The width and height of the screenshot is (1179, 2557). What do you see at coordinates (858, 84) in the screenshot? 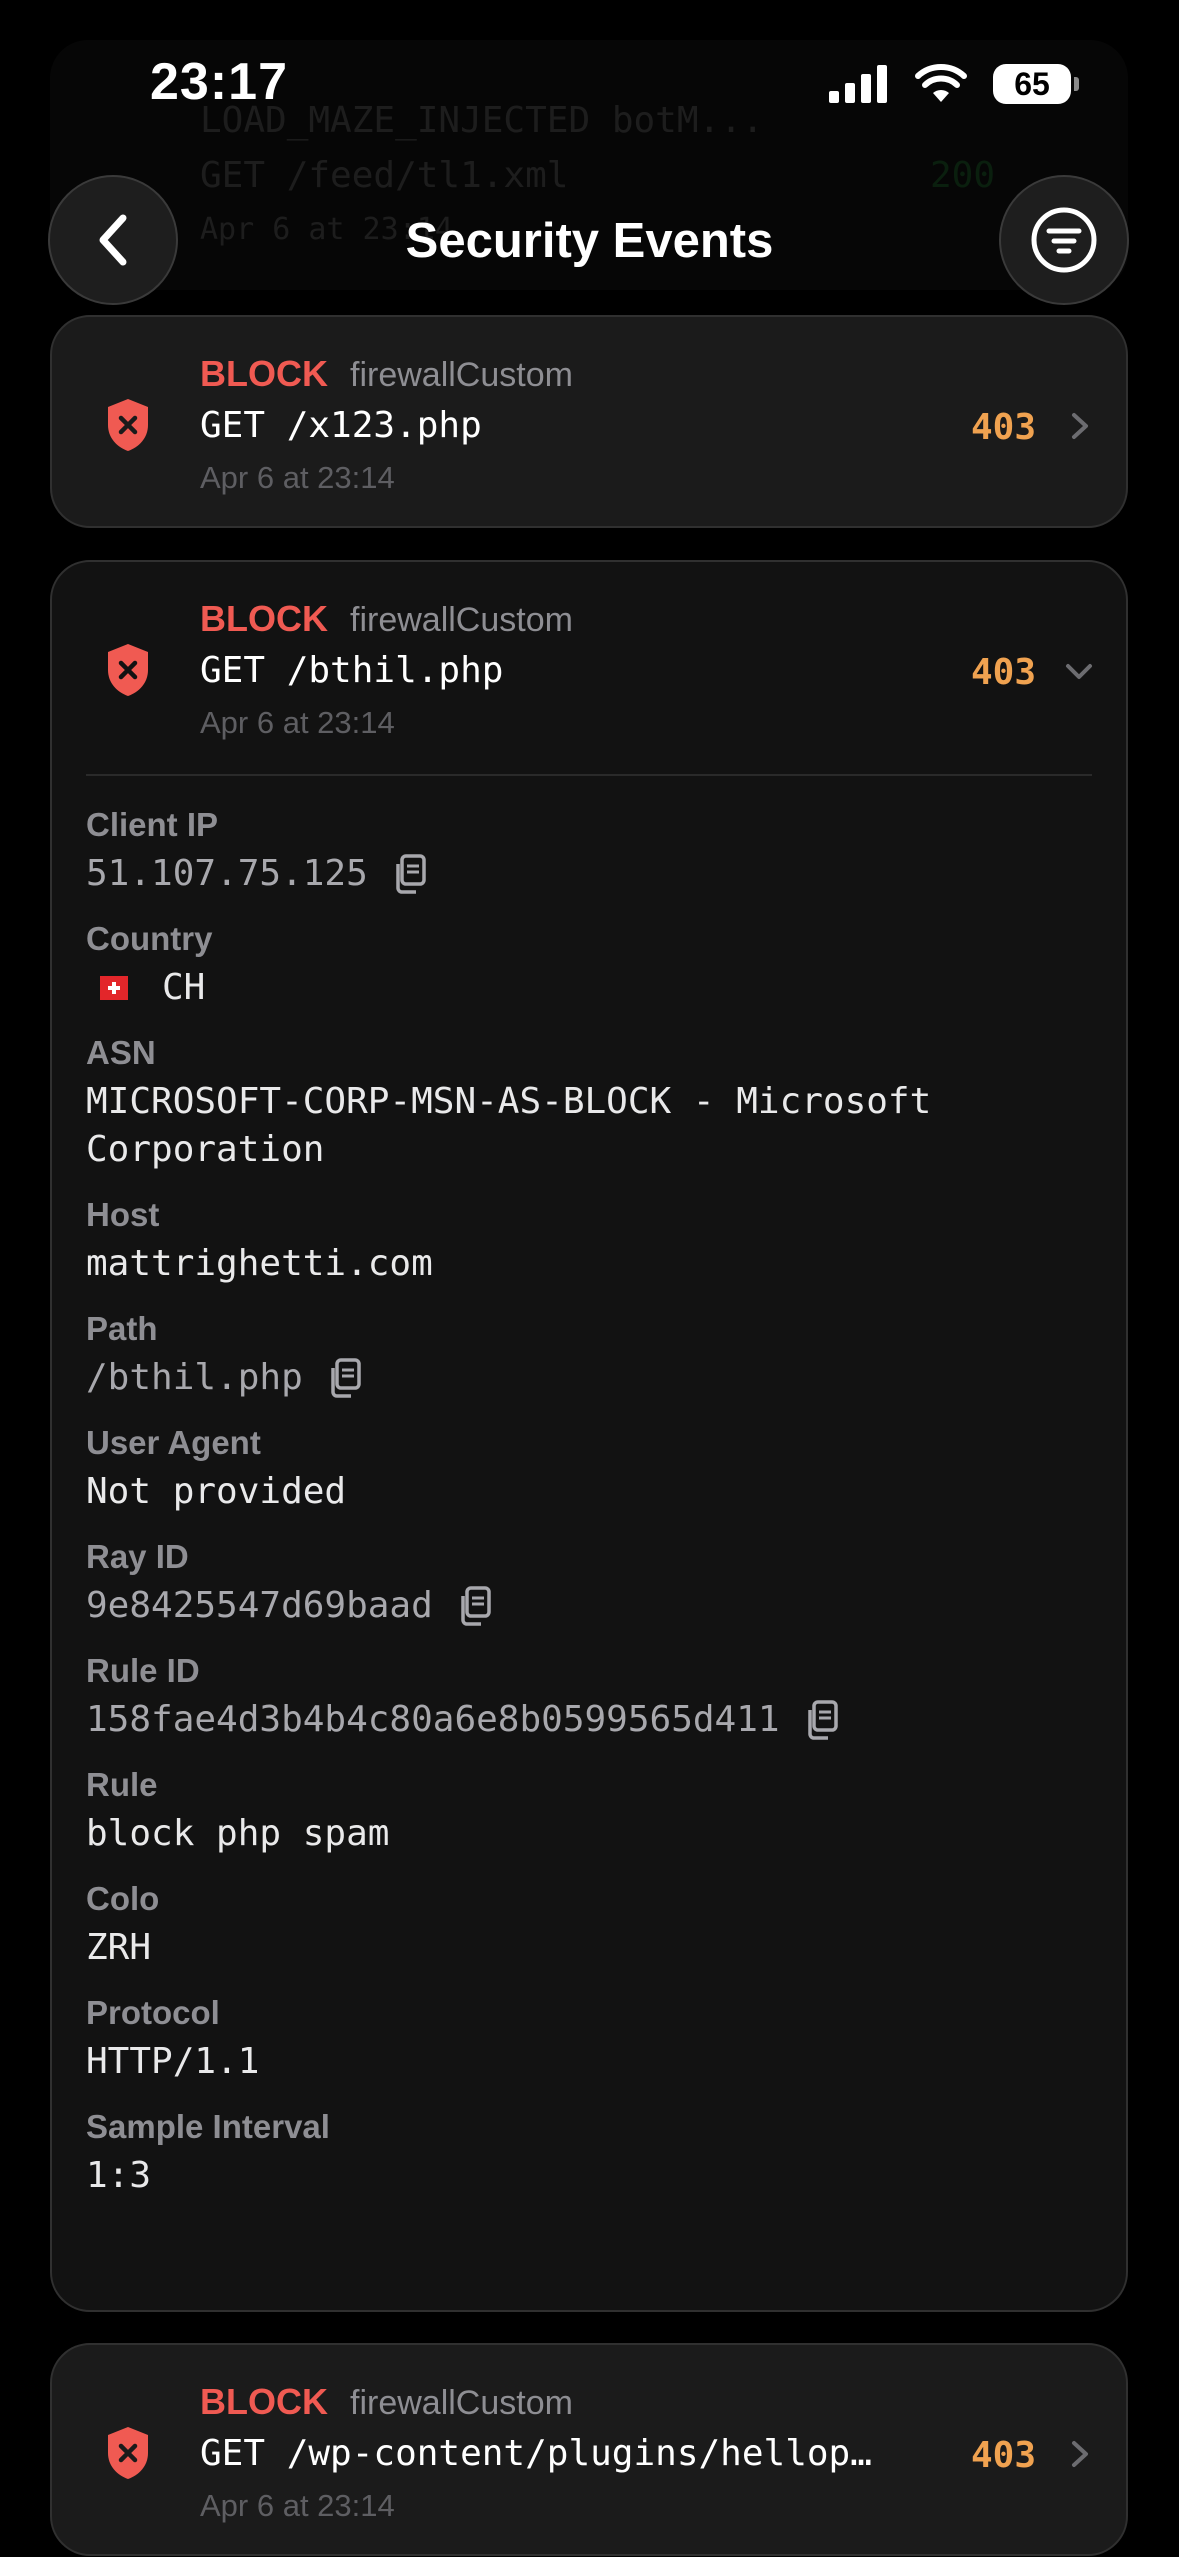
I see `signal-icon` at bounding box center [858, 84].